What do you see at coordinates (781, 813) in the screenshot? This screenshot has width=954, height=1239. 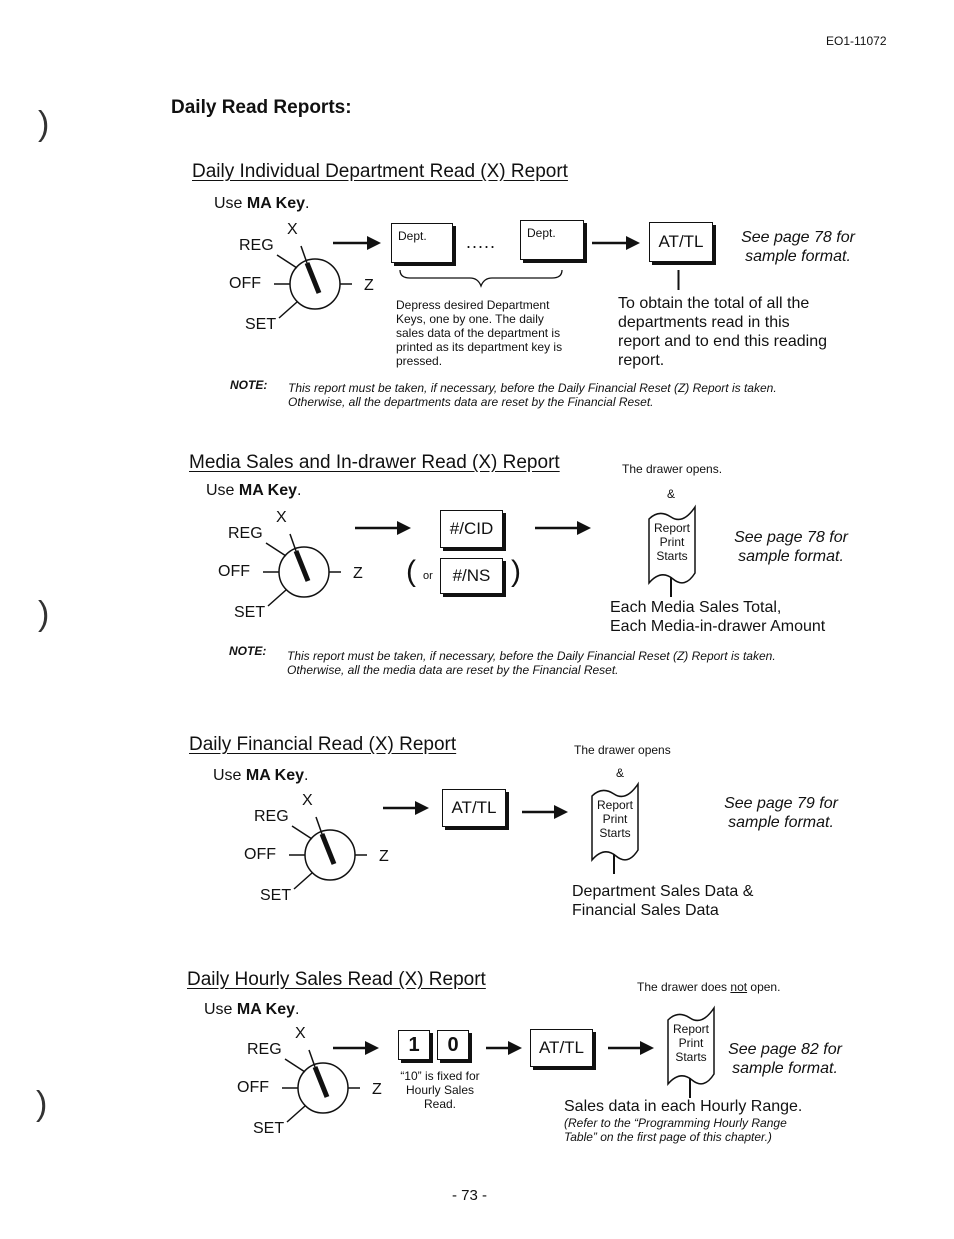 I see `see-page-note: See page 79 for sample format.` at bounding box center [781, 813].